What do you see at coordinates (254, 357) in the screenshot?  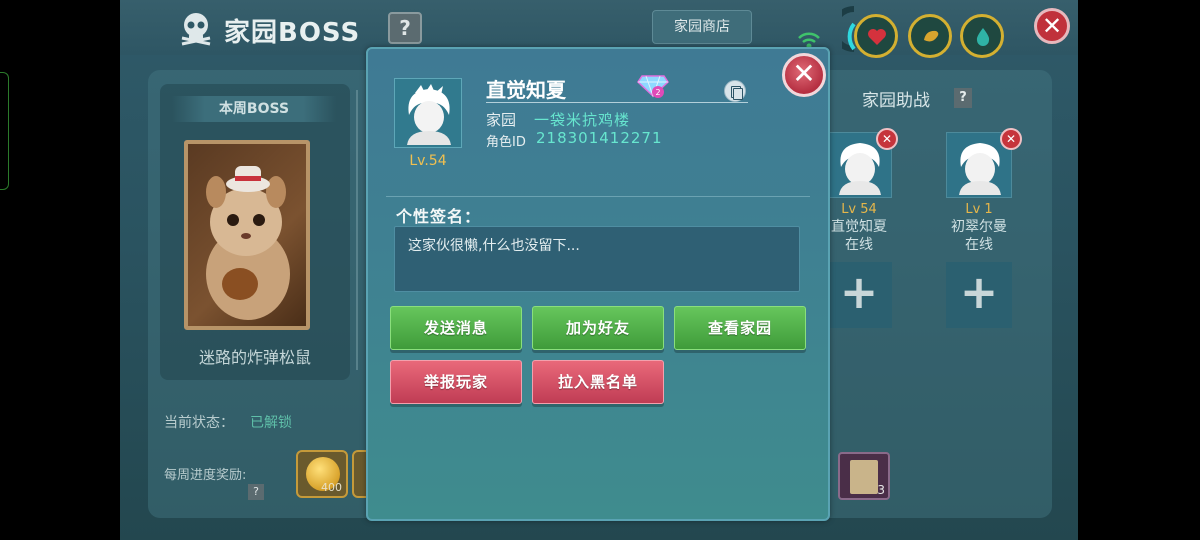 I see `boss-name: 迷路的炸弹松鼠` at bounding box center [254, 357].